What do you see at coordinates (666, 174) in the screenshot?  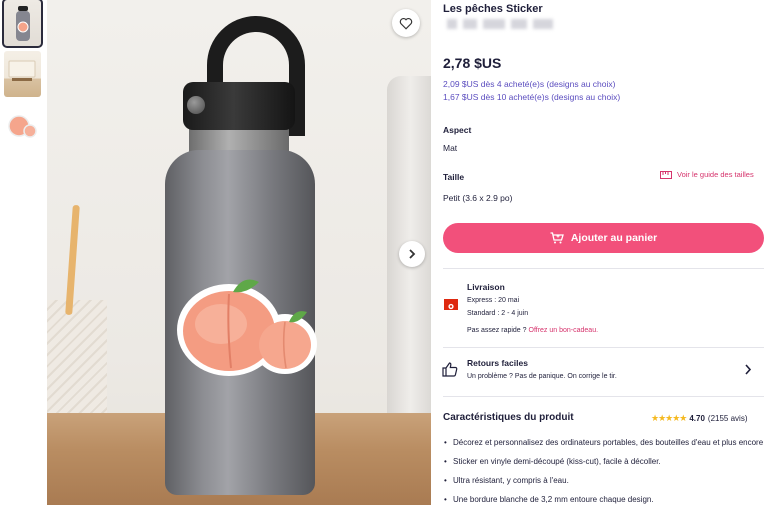 I see `ruler-icon` at bounding box center [666, 174].